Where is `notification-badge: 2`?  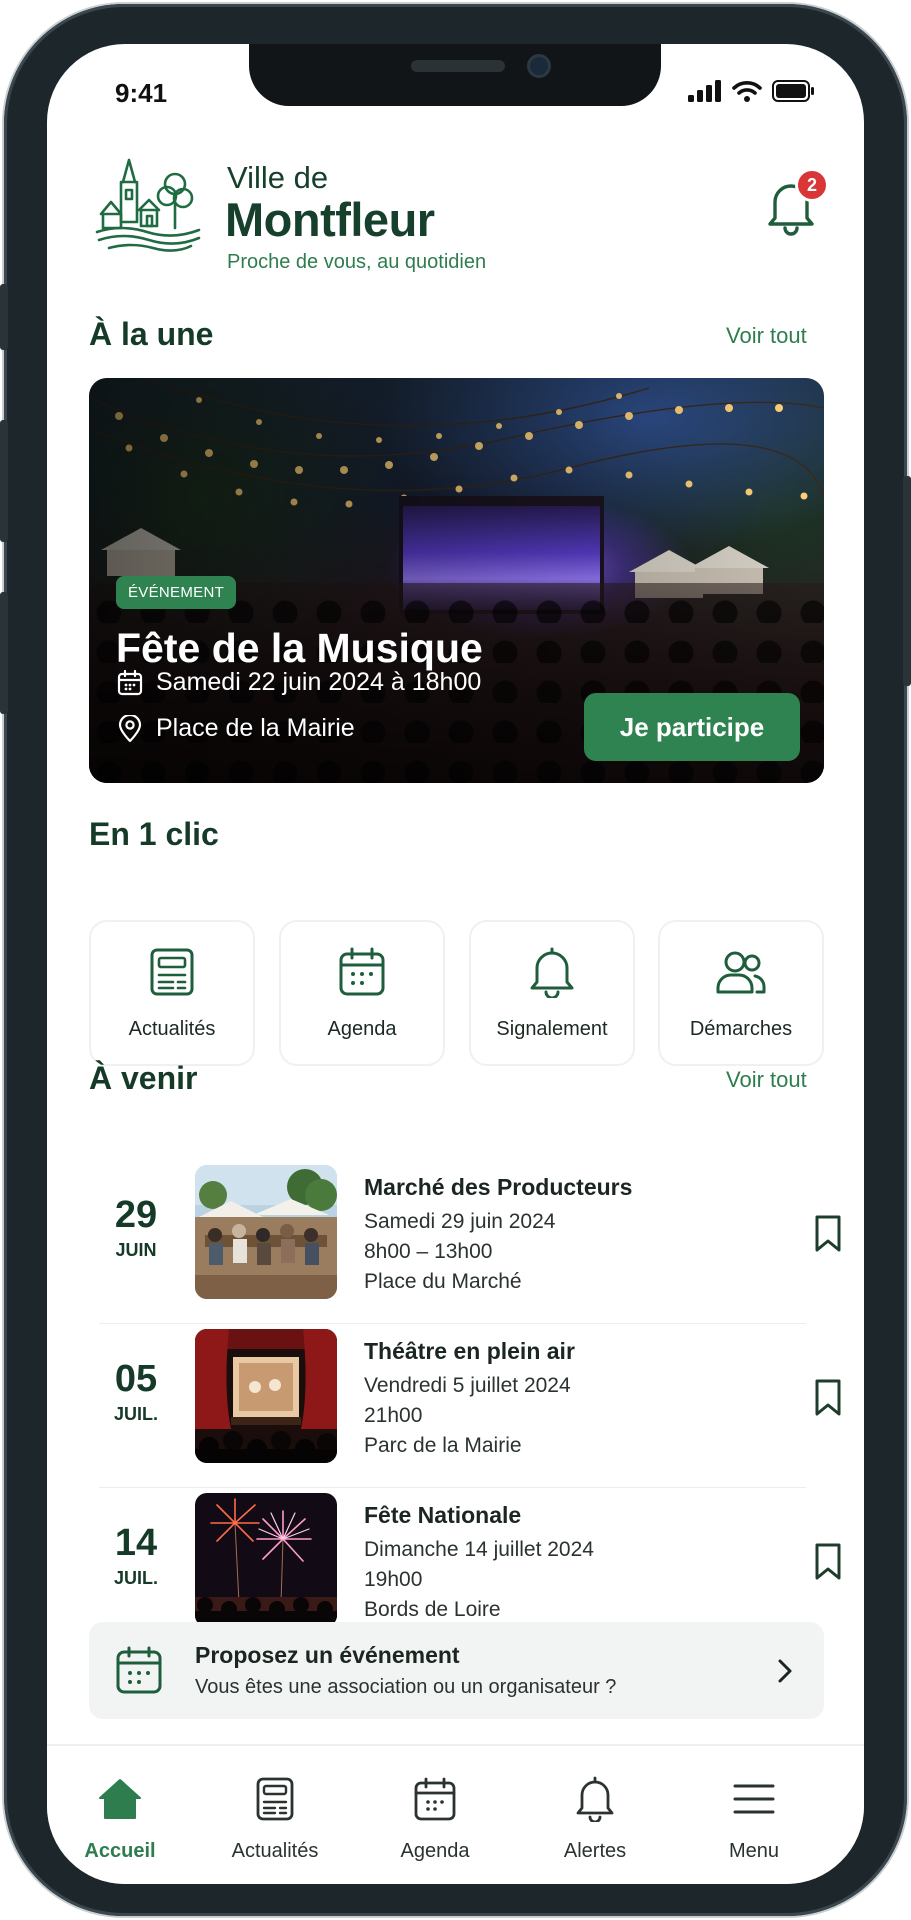 notification-badge: 2 is located at coordinates (812, 185).